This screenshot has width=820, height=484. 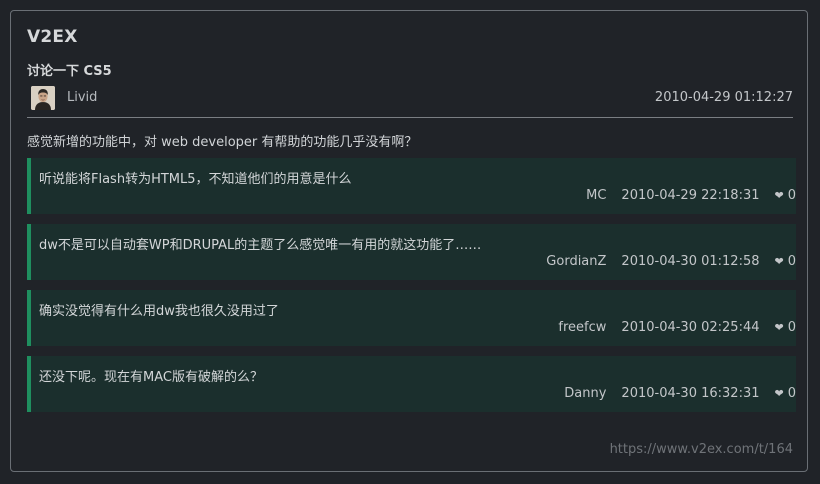 What do you see at coordinates (69, 69) in the screenshot?
I see `topic-title: 讨论一下 CS5` at bounding box center [69, 69].